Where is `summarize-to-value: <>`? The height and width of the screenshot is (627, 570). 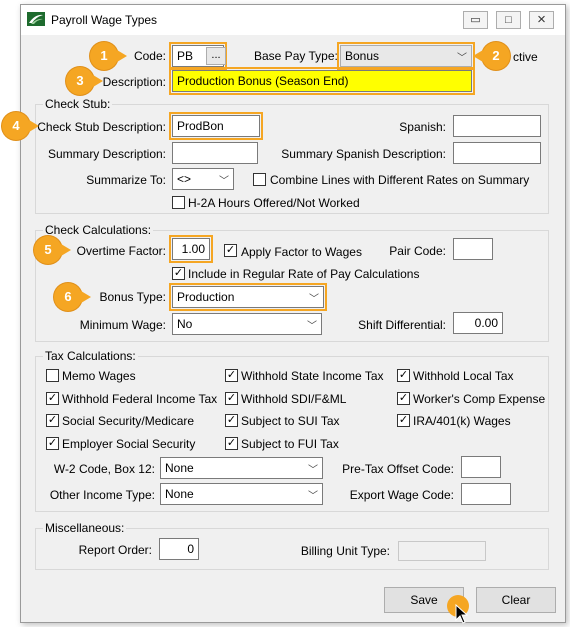 summarize-to-value: <> is located at coordinates (184, 179).